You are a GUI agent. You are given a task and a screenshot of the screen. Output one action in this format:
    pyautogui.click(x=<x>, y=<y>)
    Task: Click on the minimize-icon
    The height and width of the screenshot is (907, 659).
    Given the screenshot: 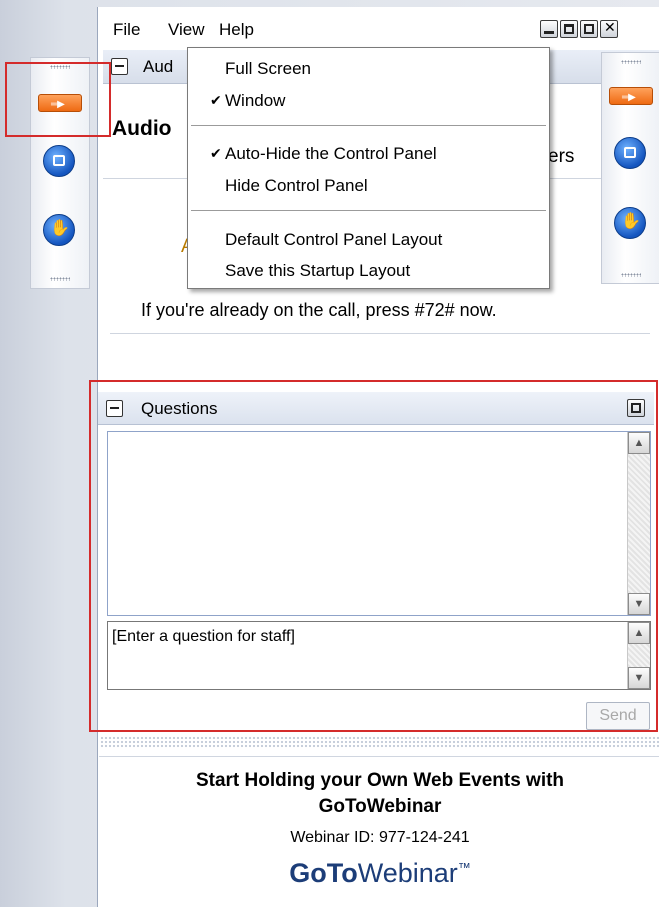 What is the action you would take?
    pyautogui.click(x=549, y=32)
    